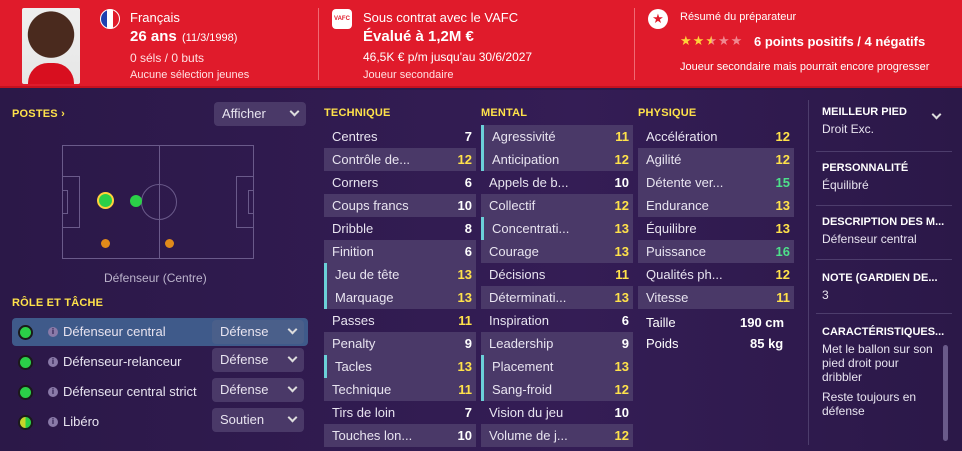 The width and height of the screenshot is (962, 451). What do you see at coordinates (682, 136) in the screenshot?
I see `attribute-name: Accélération` at bounding box center [682, 136].